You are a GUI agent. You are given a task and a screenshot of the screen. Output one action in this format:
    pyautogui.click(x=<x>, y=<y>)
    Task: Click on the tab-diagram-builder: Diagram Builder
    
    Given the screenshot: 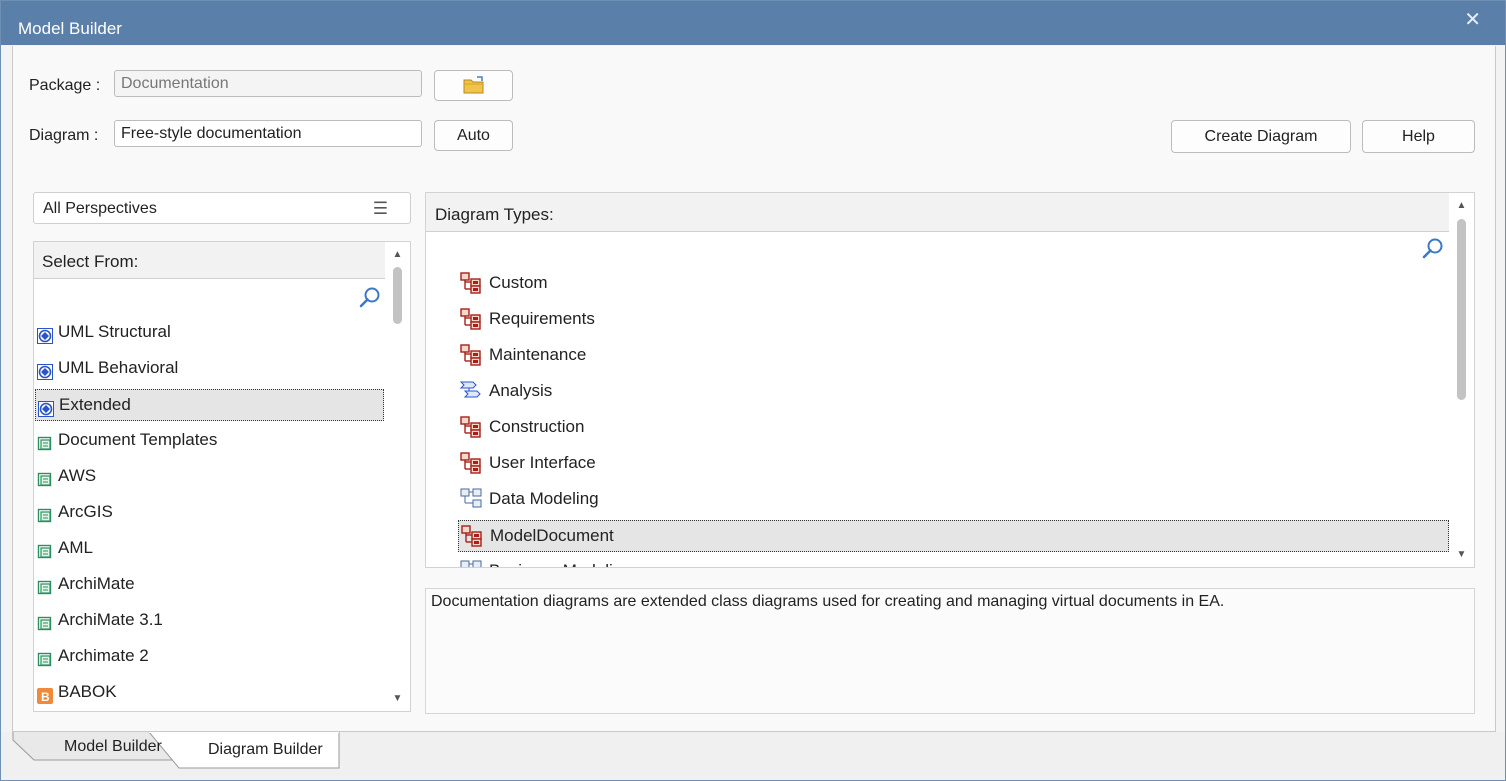 What is the action you would take?
    pyautogui.click(x=265, y=750)
    